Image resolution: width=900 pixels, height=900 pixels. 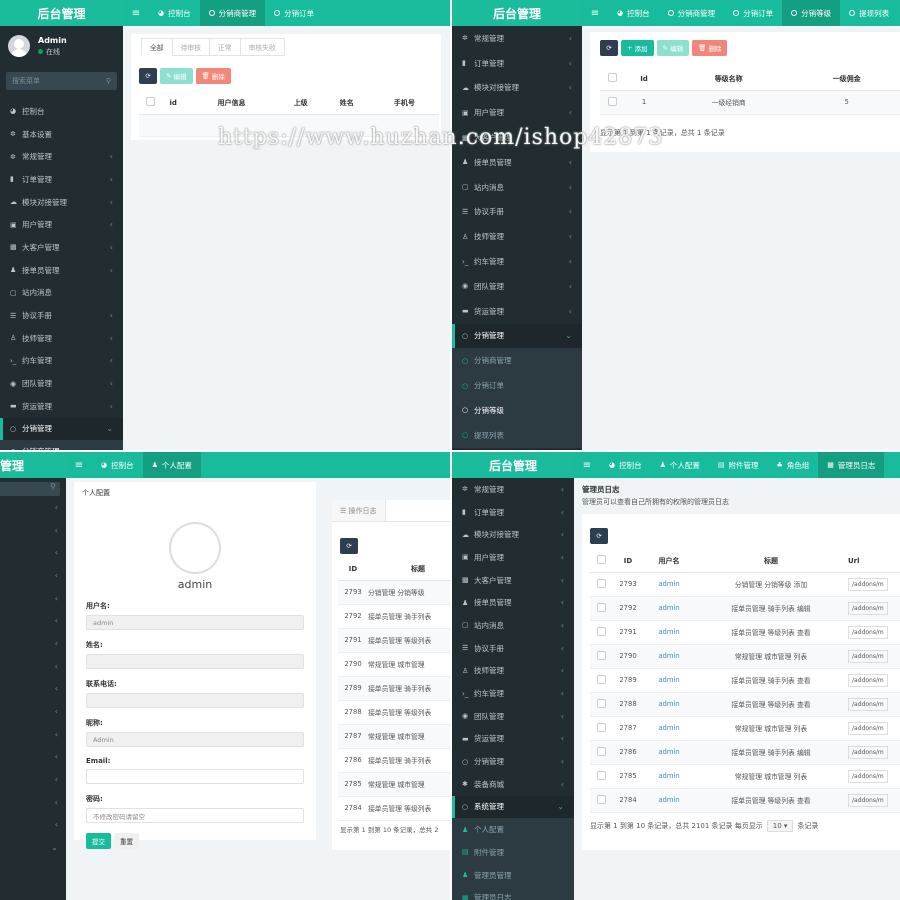 I want to click on filter-normal: 正常, so click(x=224, y=47).